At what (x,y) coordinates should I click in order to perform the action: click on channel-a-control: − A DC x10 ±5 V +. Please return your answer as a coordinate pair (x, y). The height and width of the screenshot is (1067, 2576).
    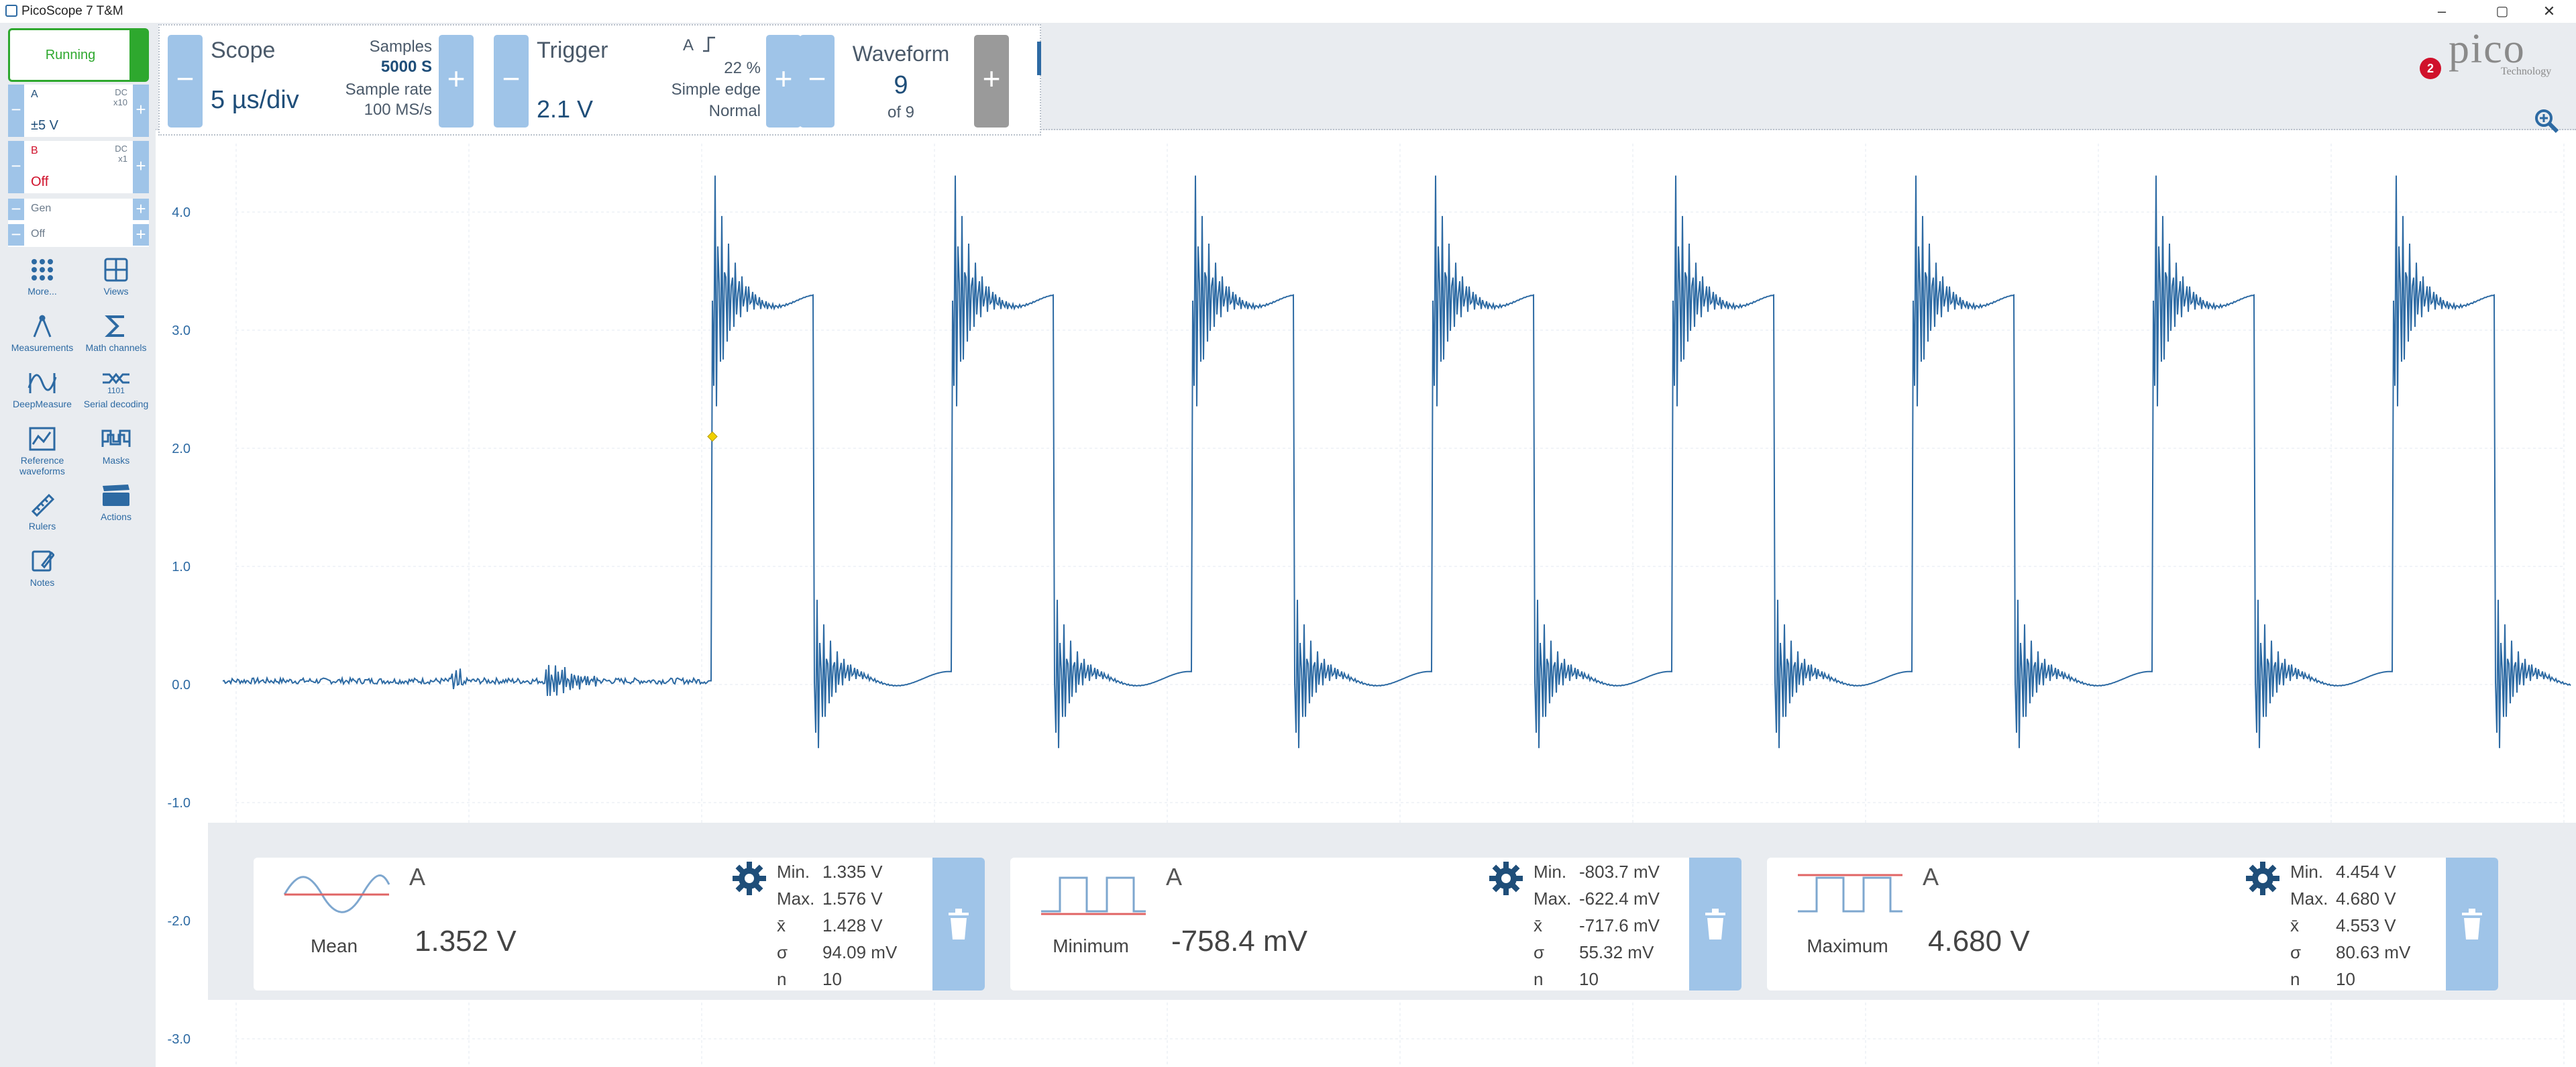
    Looking at the image, I should click on (78, 111).